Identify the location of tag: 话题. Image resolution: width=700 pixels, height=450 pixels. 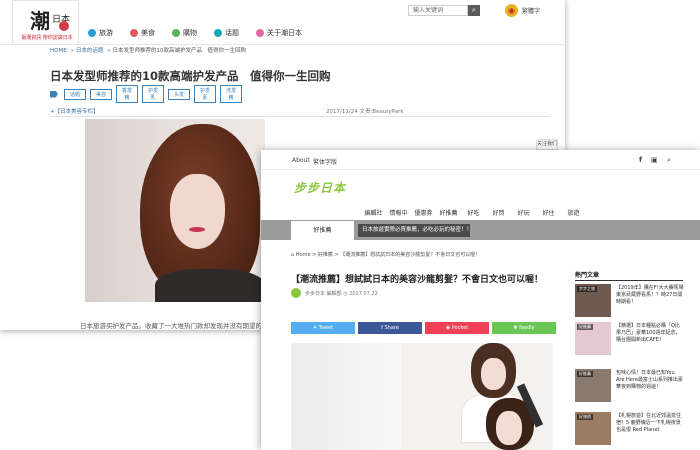
(75, 94).